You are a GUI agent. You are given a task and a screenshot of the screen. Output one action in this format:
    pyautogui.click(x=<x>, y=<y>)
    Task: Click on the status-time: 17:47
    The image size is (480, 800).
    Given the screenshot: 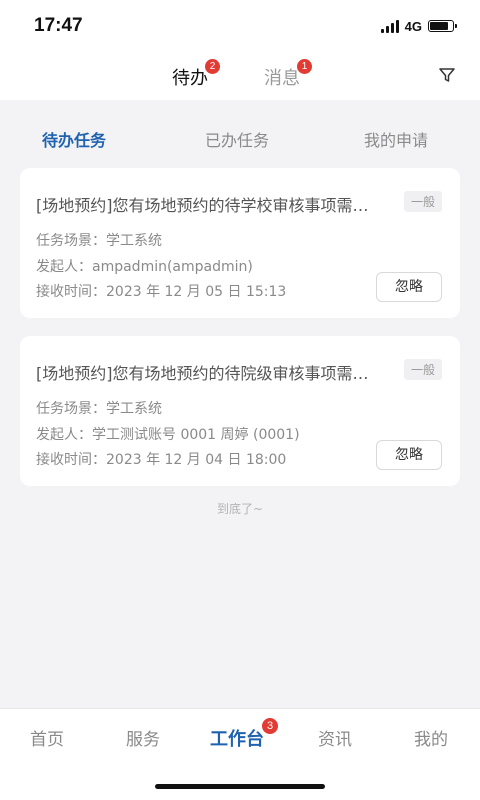 What is the action you would take?
    pyautogui.click(x=58, y=25)
    